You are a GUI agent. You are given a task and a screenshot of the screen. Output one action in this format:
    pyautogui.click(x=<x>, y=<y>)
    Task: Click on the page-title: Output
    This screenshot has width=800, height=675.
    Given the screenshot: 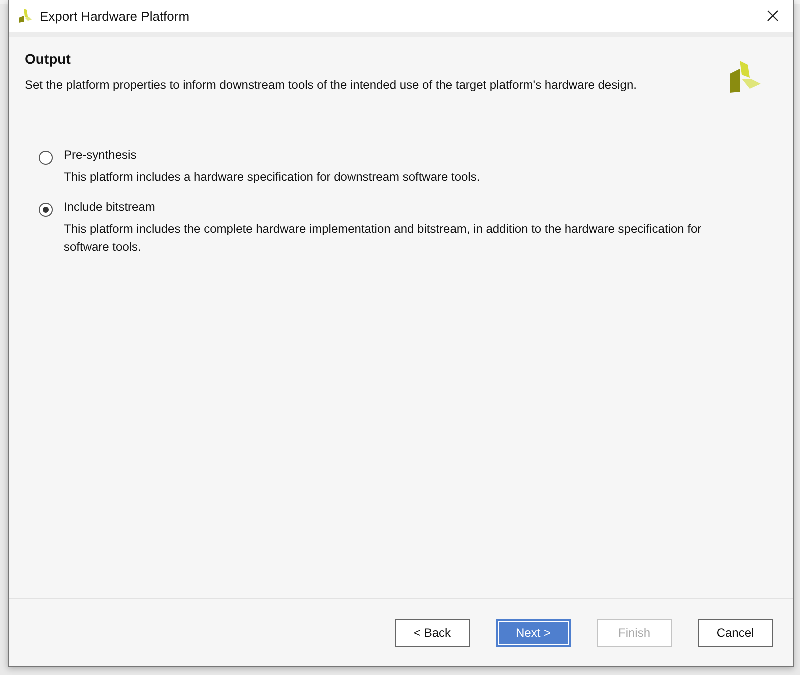 What is the action you would take?
    pyautogui.click(x=48, y=59)
    